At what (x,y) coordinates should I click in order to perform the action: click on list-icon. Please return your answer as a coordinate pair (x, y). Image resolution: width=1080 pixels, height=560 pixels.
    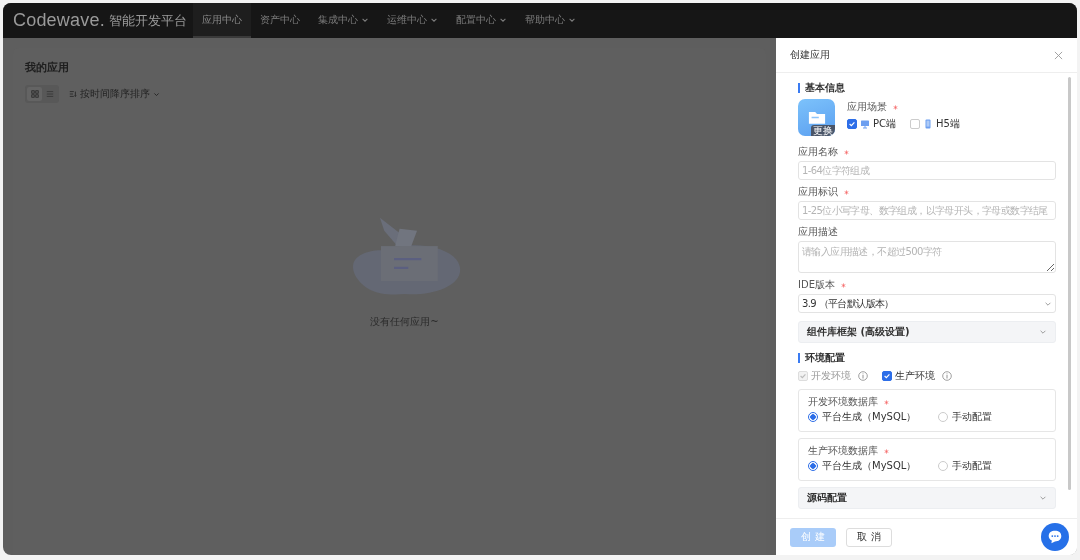
    Looking at the image, I should click on (49, 94).